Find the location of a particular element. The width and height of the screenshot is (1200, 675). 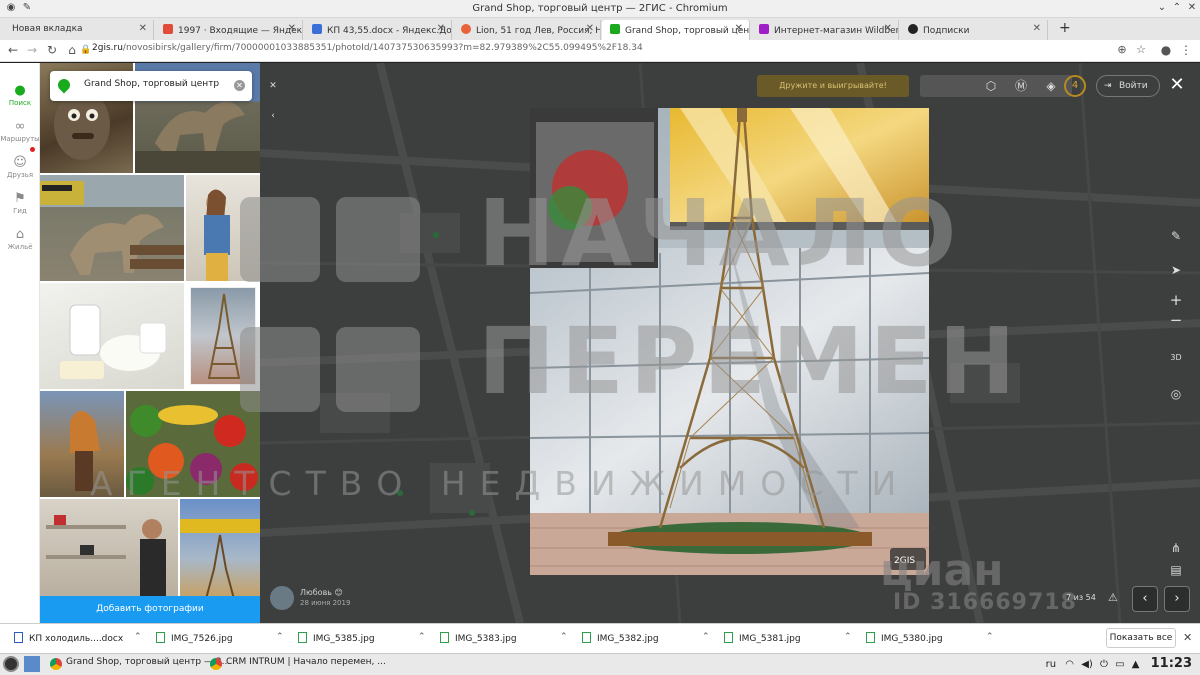

desktop-pager-icon is located at coordinates (32, 664).